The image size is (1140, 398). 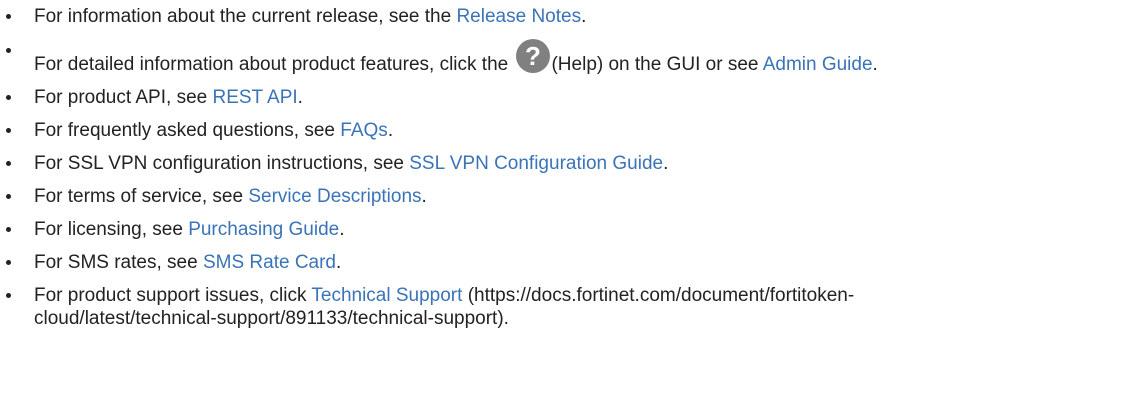 What do you see at coordinates (123, 97) in the screenshot?
I see `item-text: For product API, see` at bounding box center [123, 97].